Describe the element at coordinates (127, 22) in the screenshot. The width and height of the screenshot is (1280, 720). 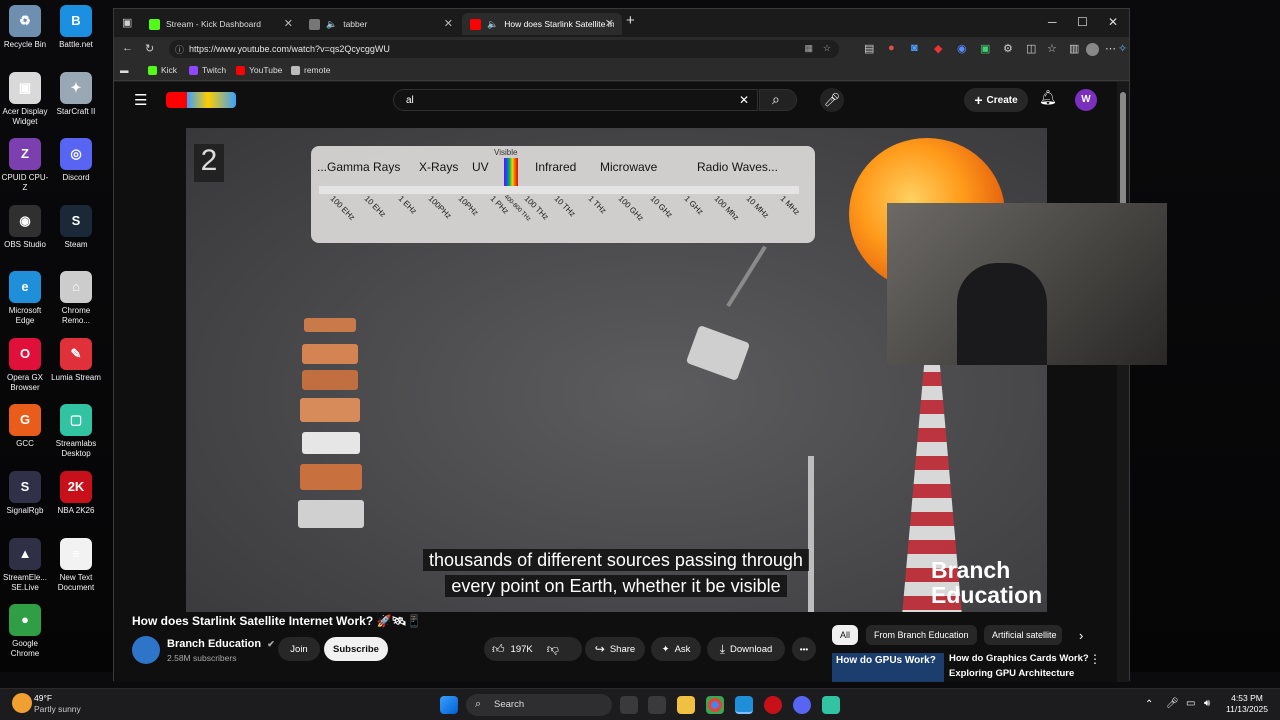
I see `tab-actions-icon: ▣` at that location.